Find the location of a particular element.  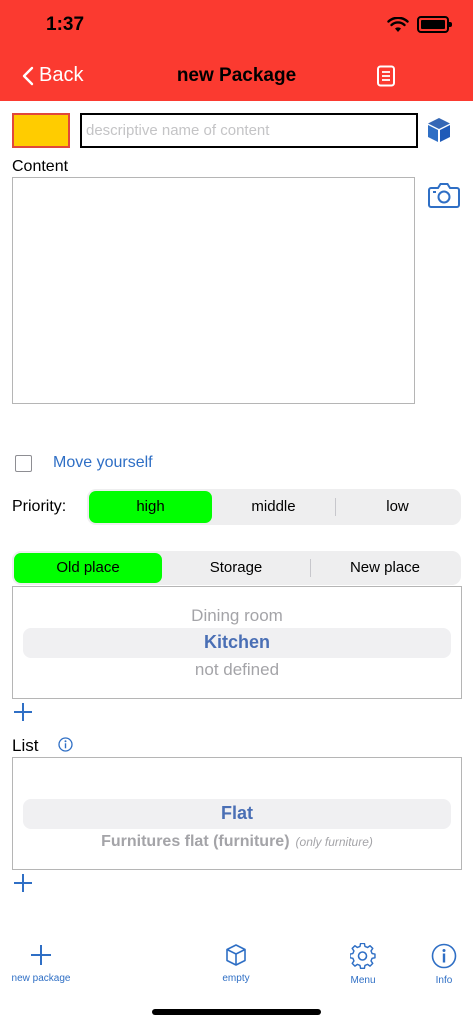

old-place-segment: Old place is located at coordinates (88, 568).